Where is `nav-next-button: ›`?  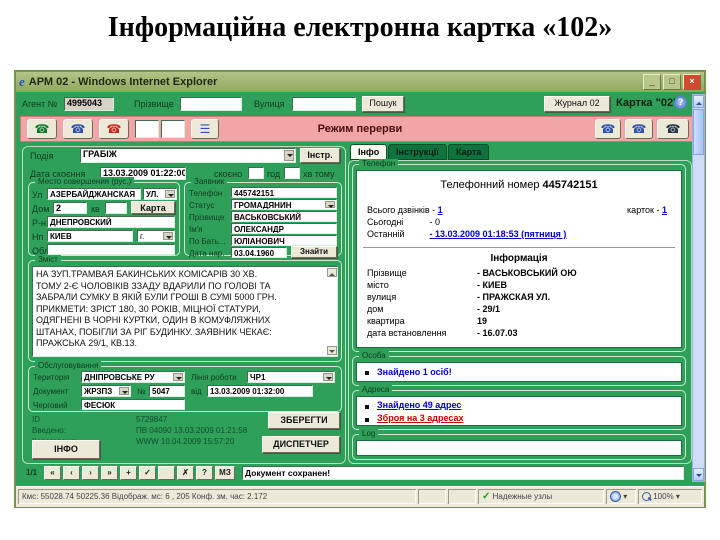
nav-next-button: › is located at coordinates (90, 473).